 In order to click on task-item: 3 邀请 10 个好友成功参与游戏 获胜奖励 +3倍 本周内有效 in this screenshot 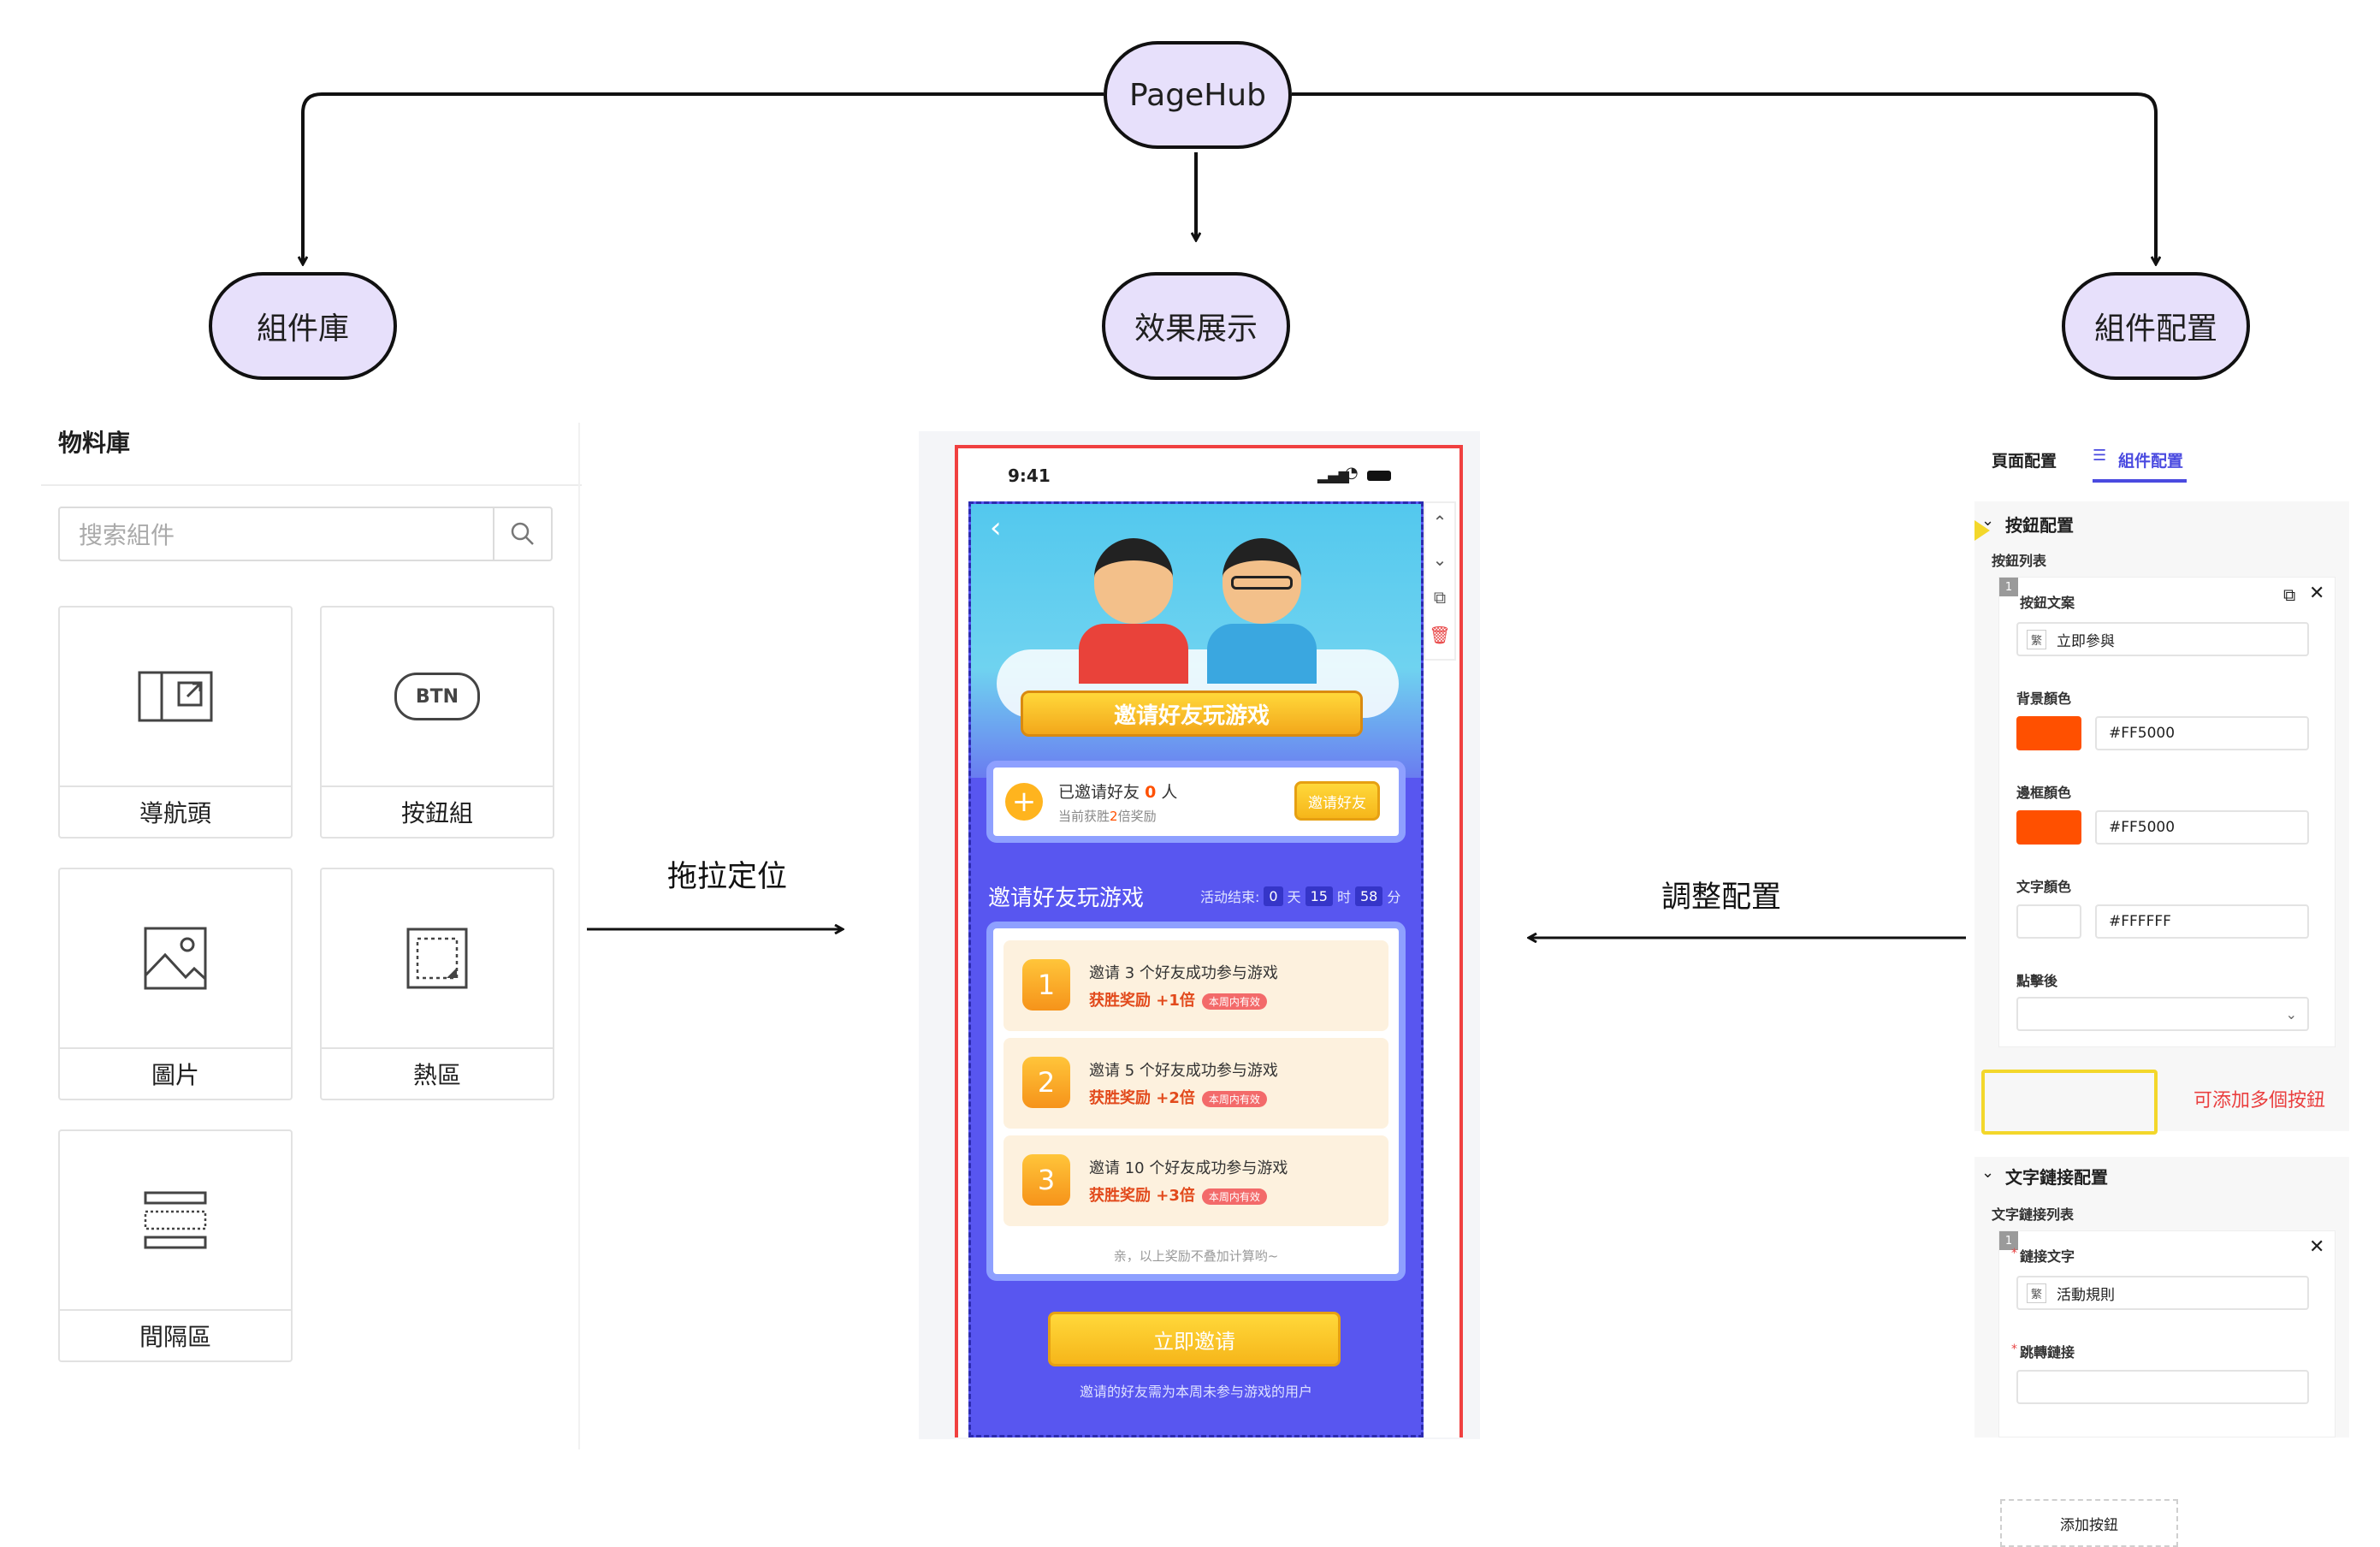, I will do `click(1196, 1181)`.